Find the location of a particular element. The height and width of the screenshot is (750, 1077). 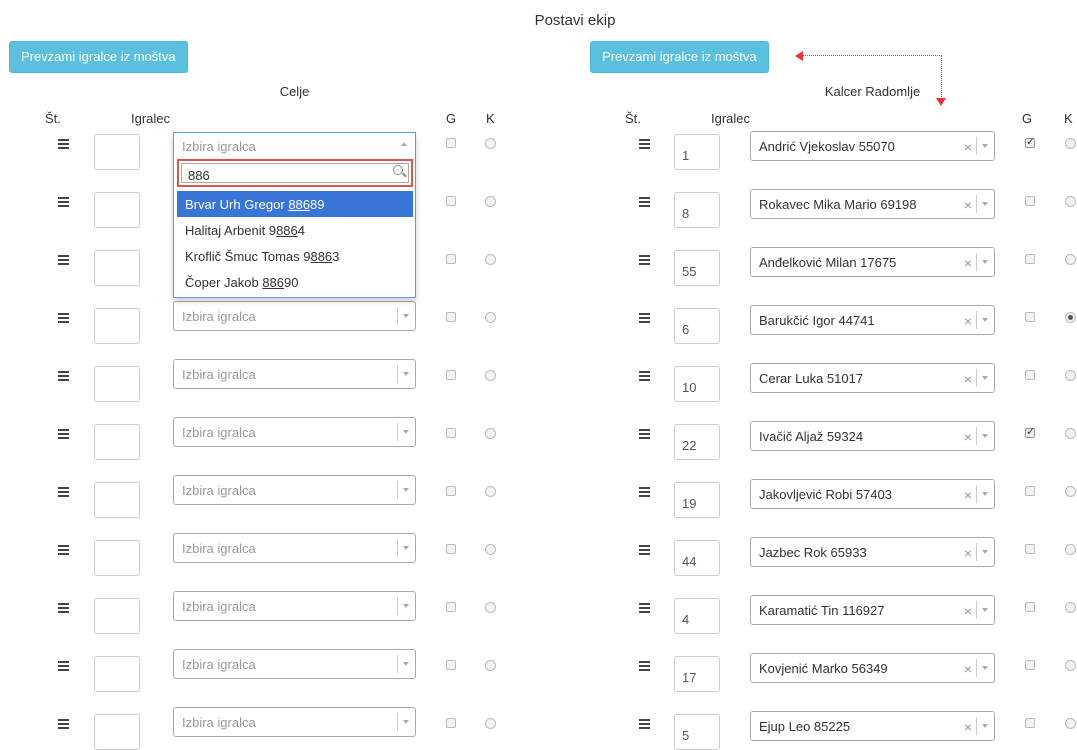

player-option: Brvar Urh Gregor 88689 is located at coordinates (295, 204).